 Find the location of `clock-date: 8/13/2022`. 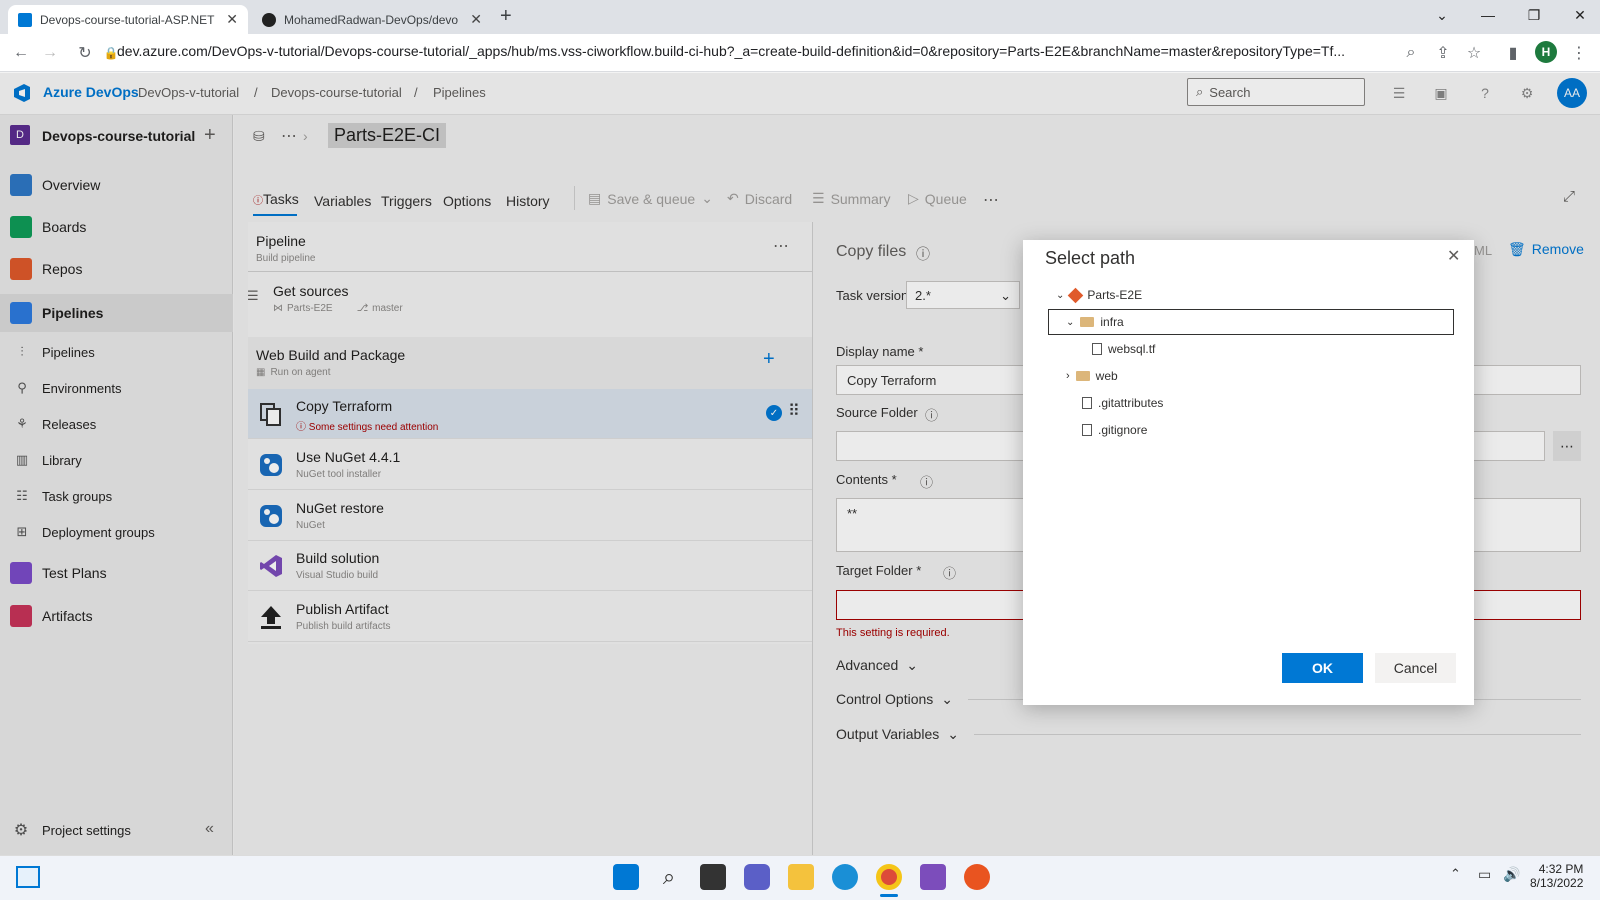

clock-date: 8/13/2022 is located at coordinates (1557, 883).